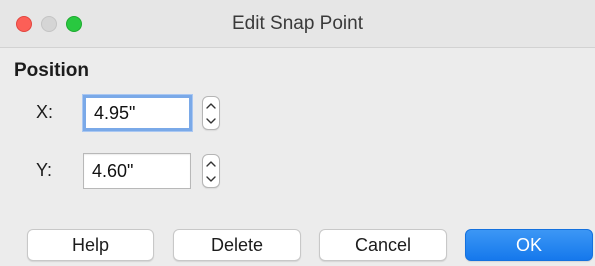 This screenshot has width=595, height=266. I want to click on y-position-input, so click(137, 171).